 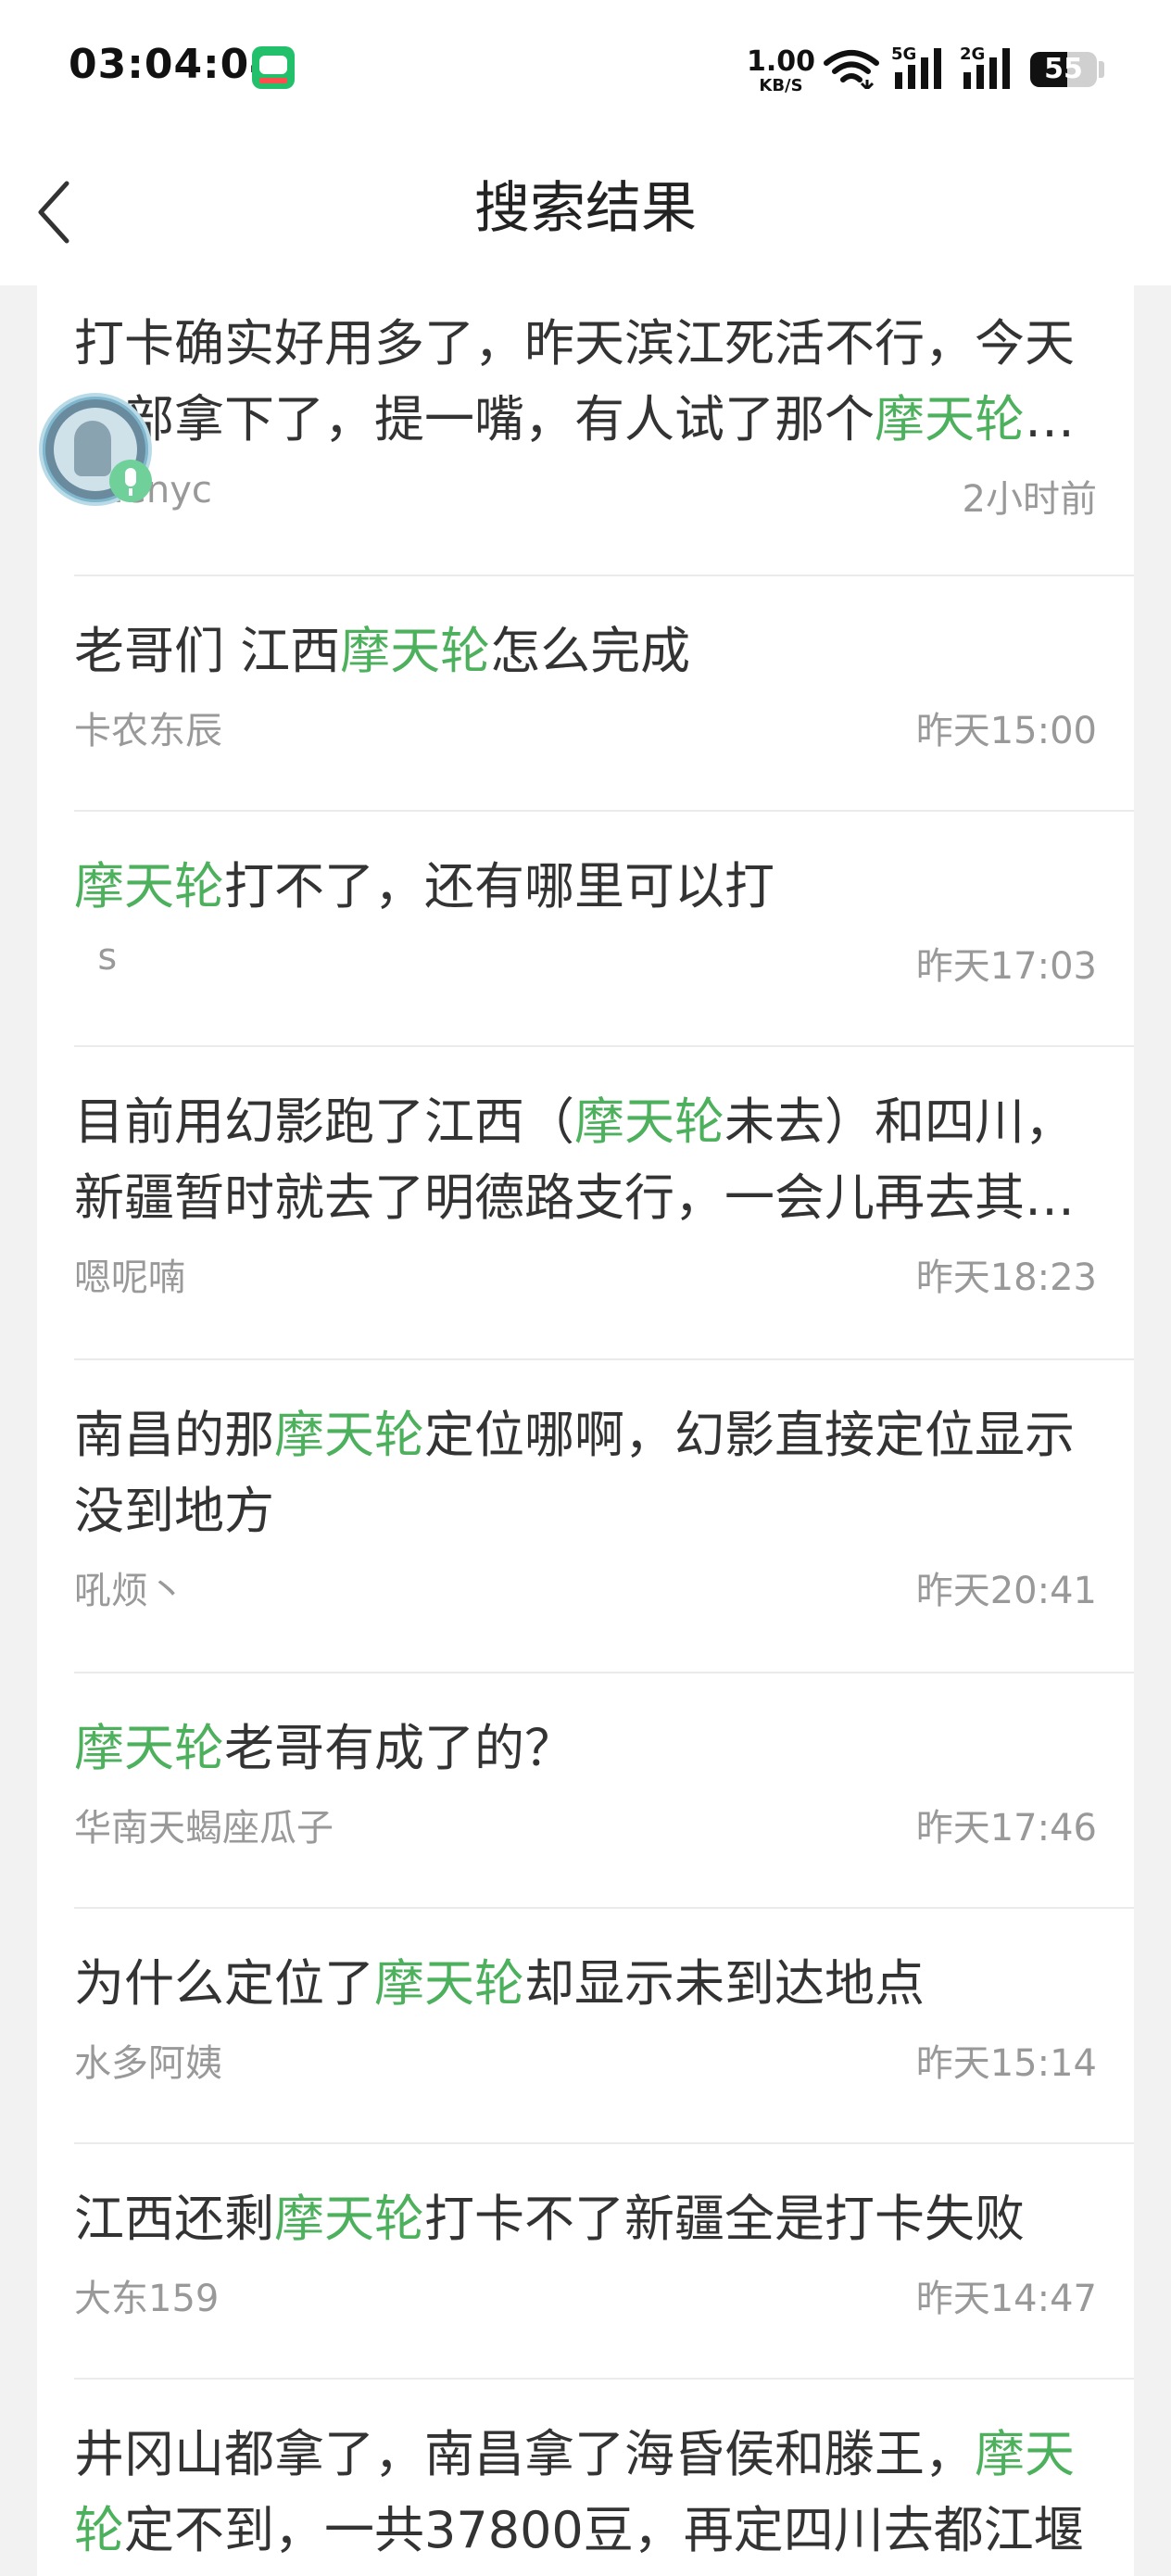 I want to click on result-meta: 大东159 昨天14:47, so click(x=604, y=2292).